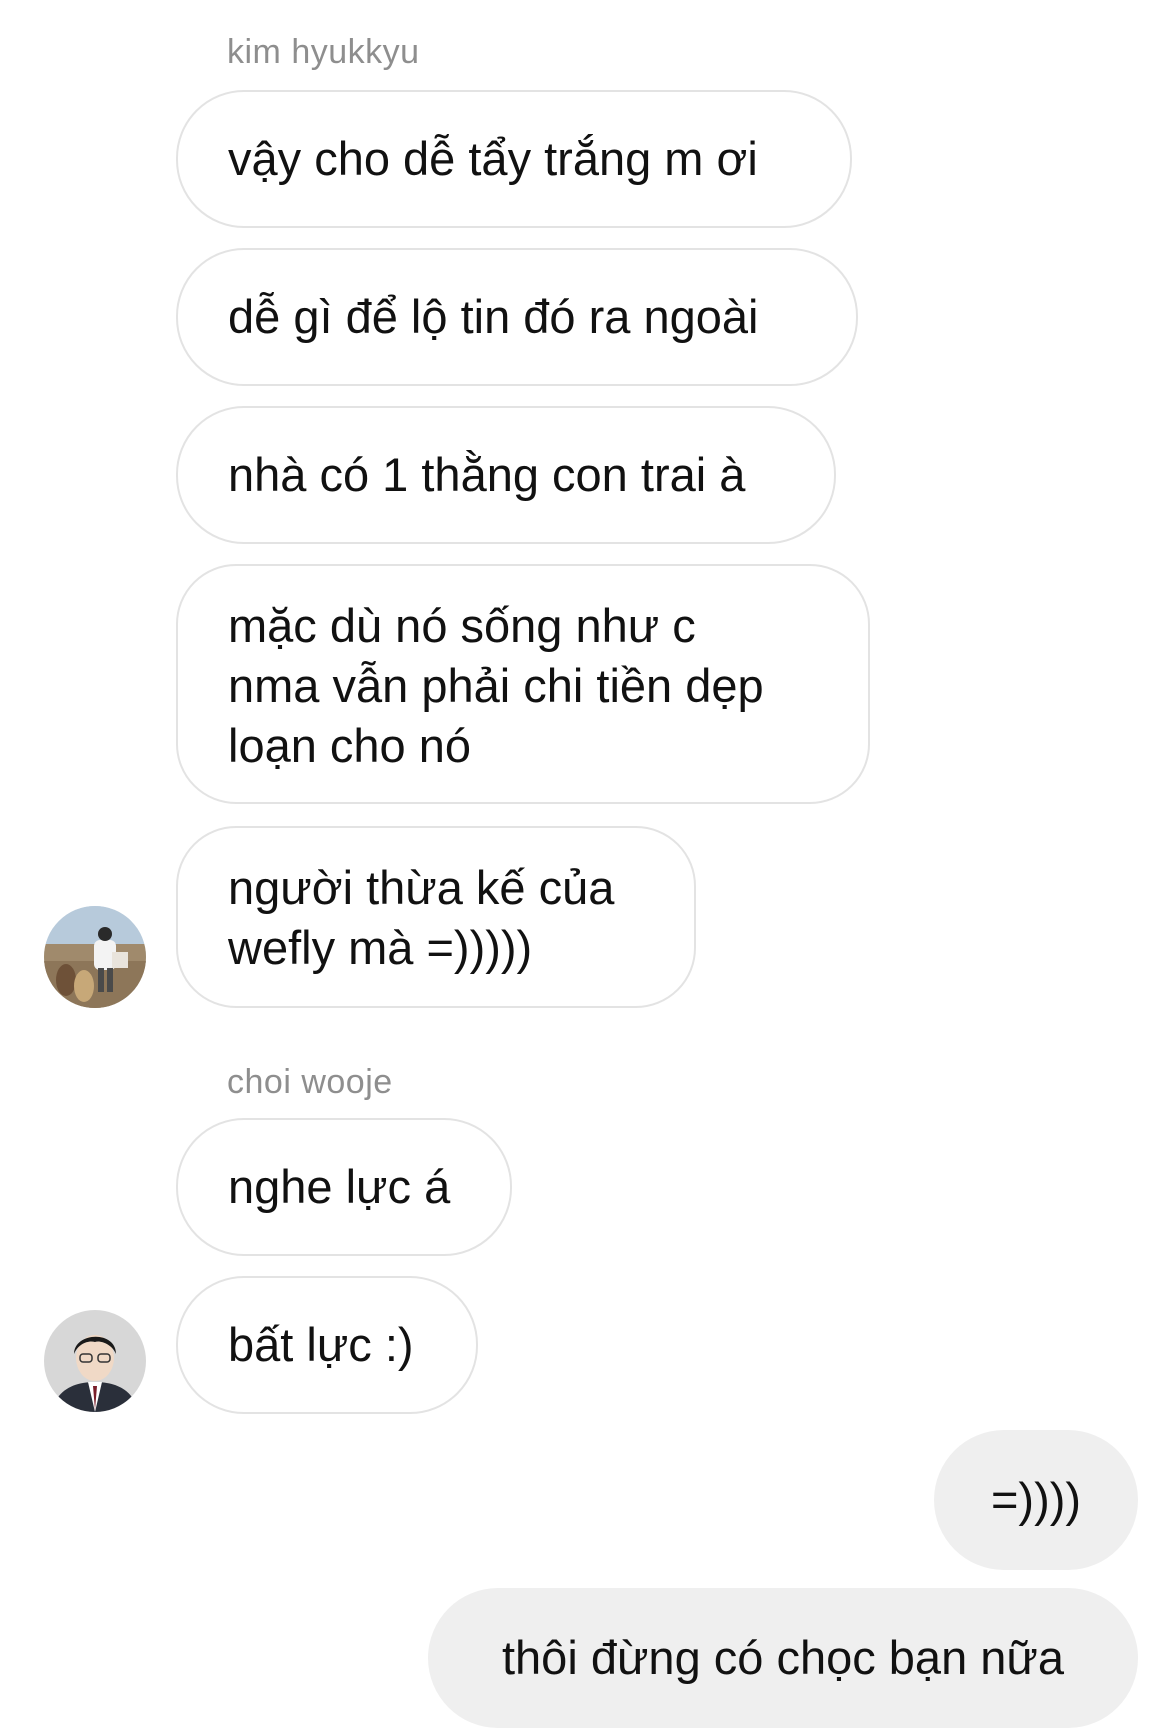 The width and height of the screenshot is (1170, 1728). I want to click on message-text: nghe lực á, so click(339, 1186).